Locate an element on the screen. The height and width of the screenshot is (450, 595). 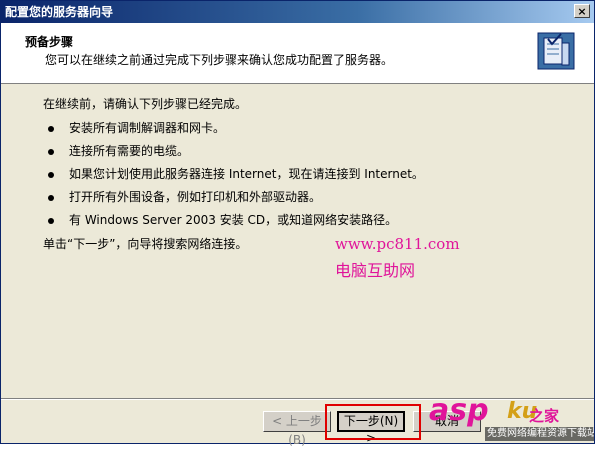
outro-text: 单击“下一步”，向导将搜索网络连接。 is located at coordinates (145, 244).